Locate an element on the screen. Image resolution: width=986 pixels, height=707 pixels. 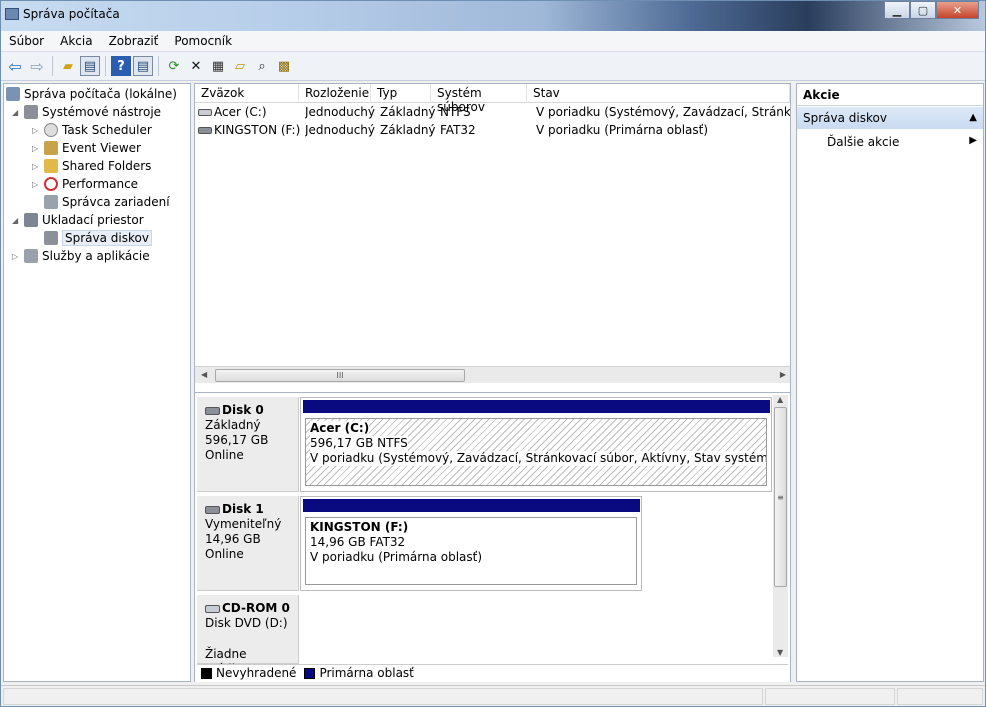
cd-rom-icon is located at coordinates (212, 608).